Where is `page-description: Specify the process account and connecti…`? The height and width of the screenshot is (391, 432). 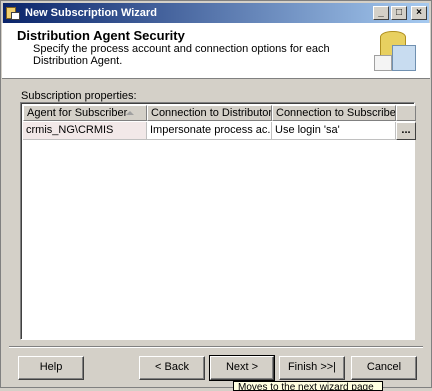 page-description: Specify the process account and connecti… is located at coordinates (181, 55).